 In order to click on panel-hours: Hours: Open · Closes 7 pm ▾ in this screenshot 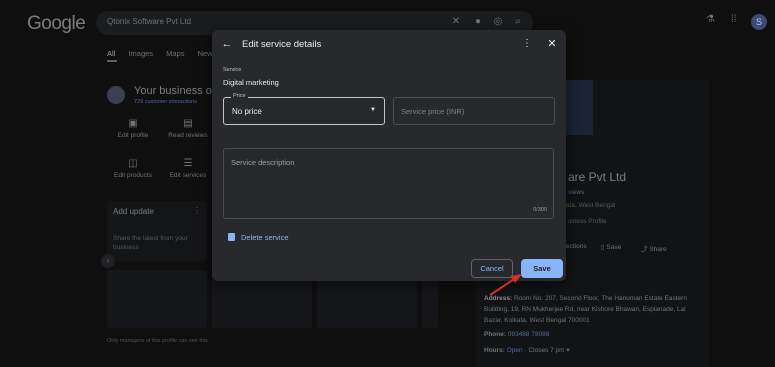, I will do `click(527, 350)`.